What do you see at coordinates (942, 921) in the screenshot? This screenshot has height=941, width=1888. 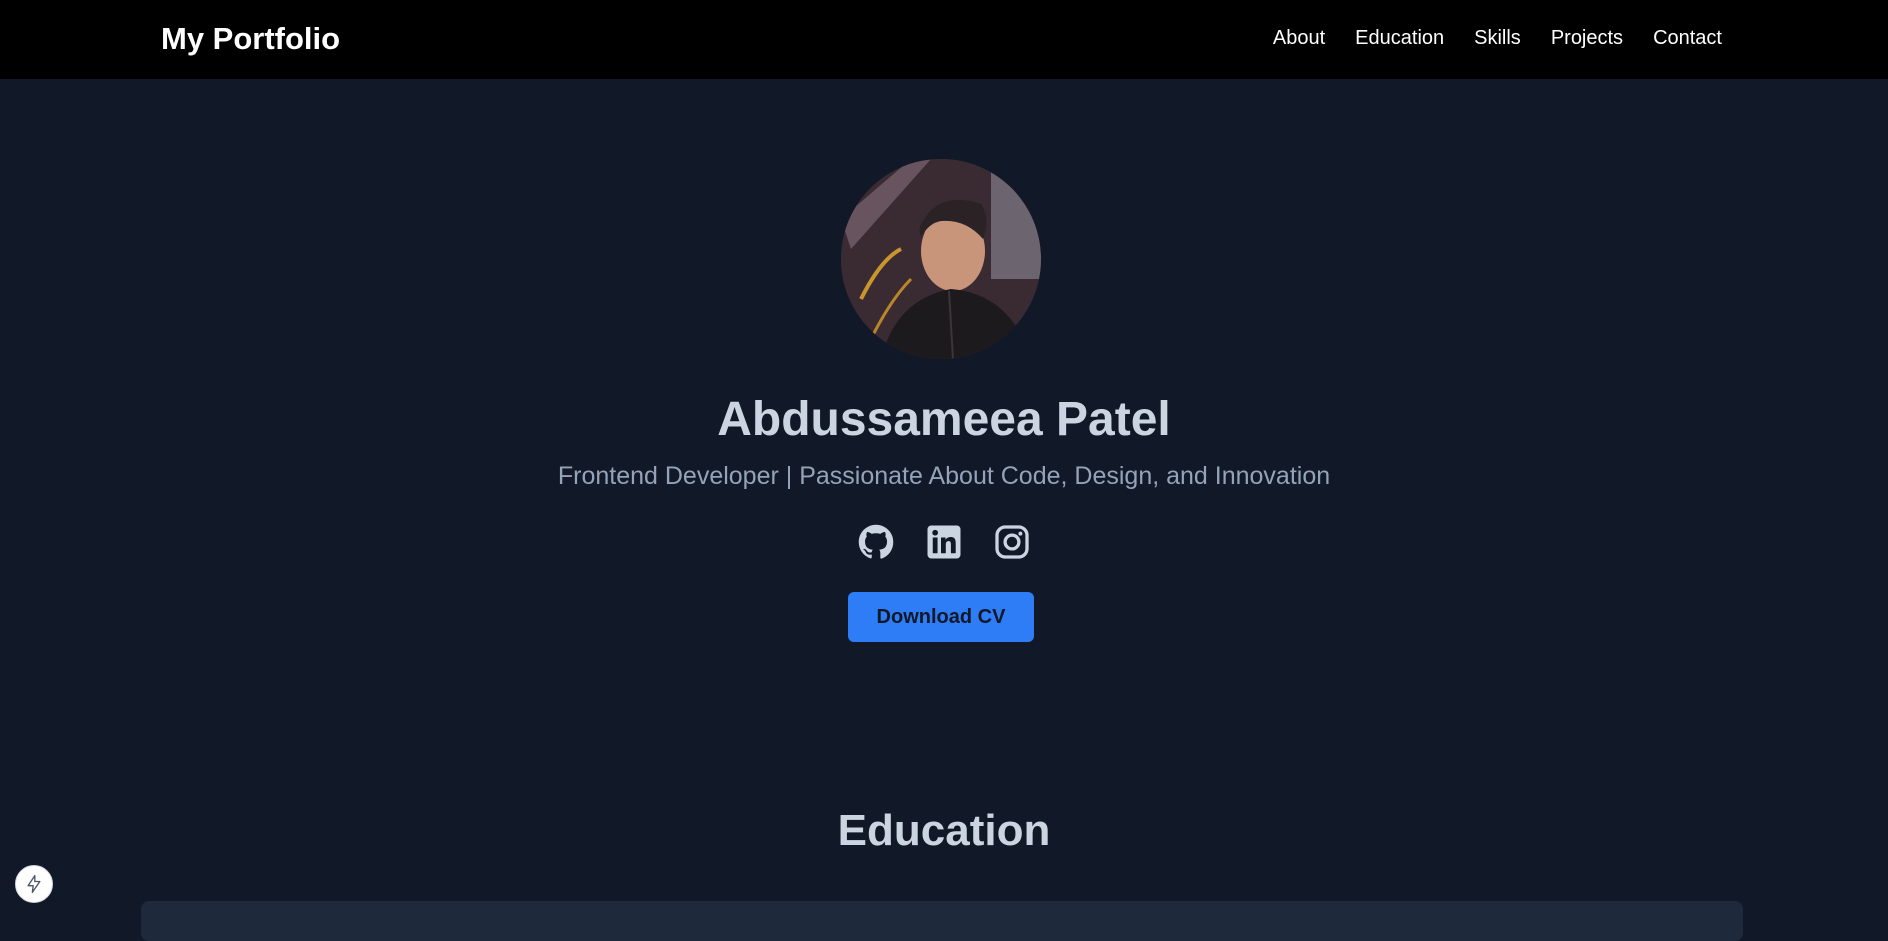 I see `education-card` at bounding box center [942, 921].